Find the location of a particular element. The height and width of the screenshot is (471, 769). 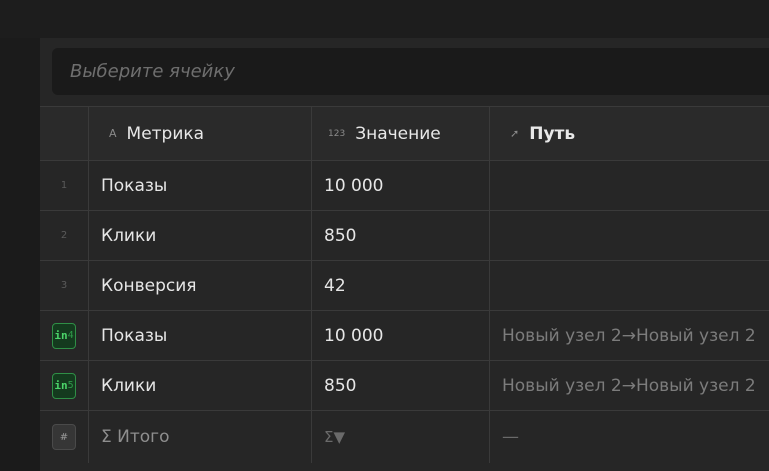

top-bar is located at coordinates (384, 19).